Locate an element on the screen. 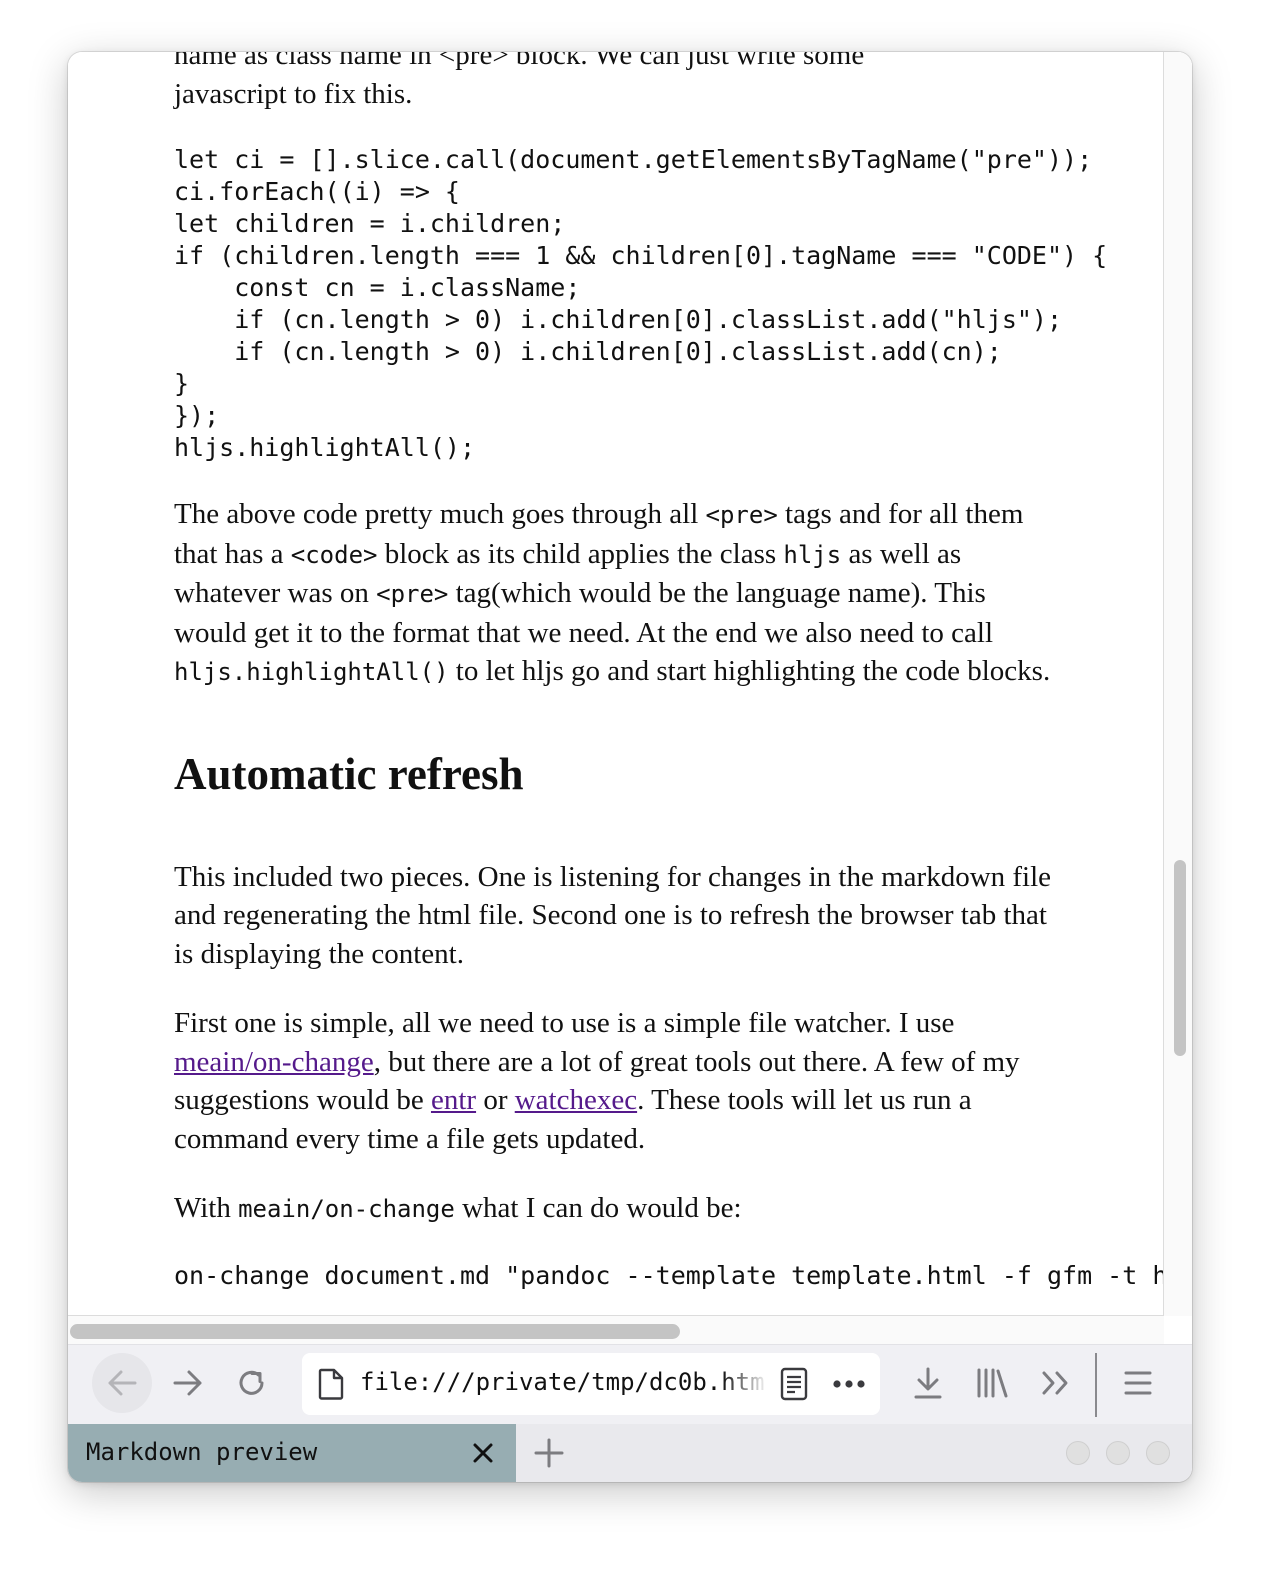 The width and height of the screenshot is (1262, 1570). vertical-scrollbar is located at coordinates (1178, 684).